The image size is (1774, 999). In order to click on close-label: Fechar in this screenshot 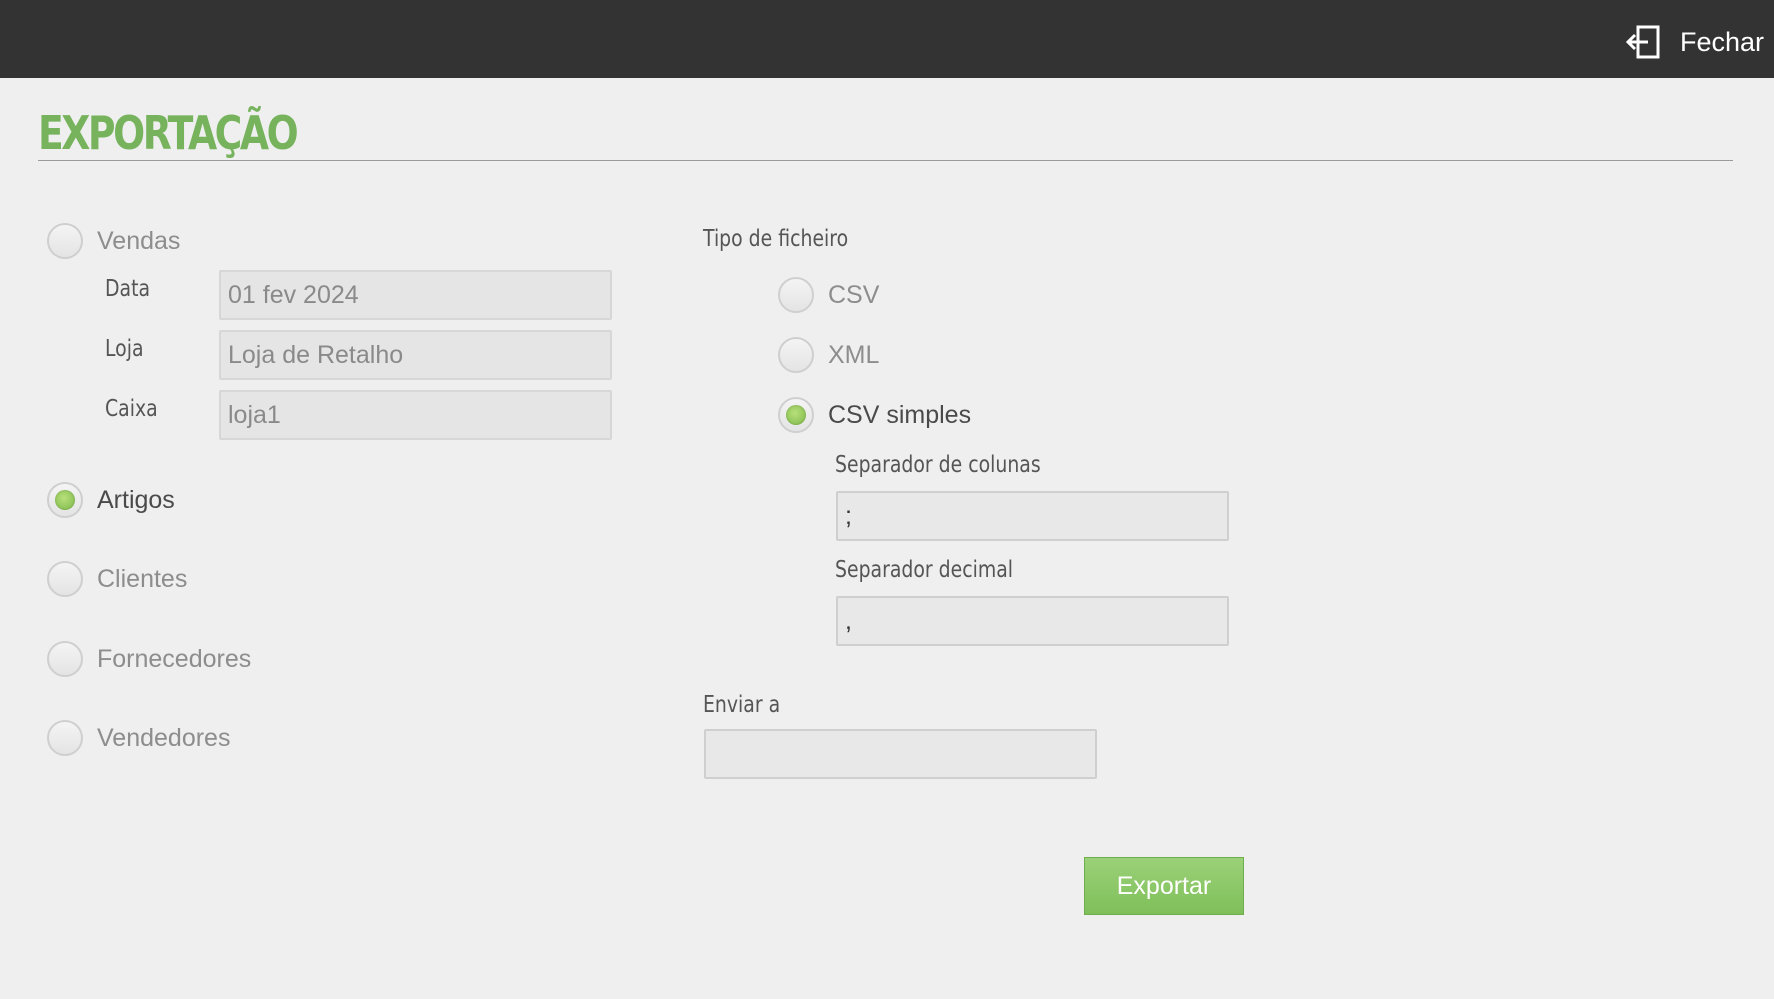, I will do `click(1721, 41)`.